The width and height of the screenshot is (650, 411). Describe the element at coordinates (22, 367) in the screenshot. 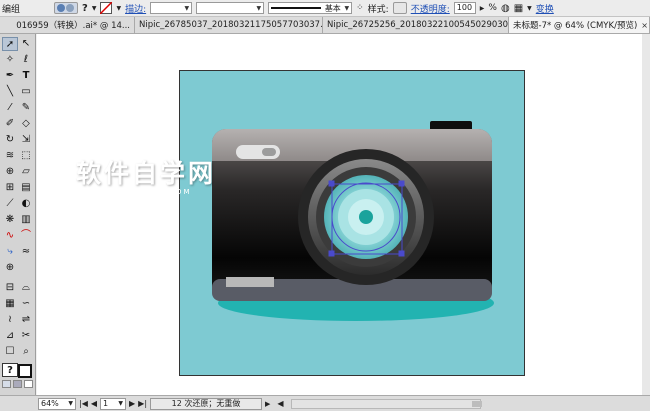

I see `fill-stroke-swatches` at that location.